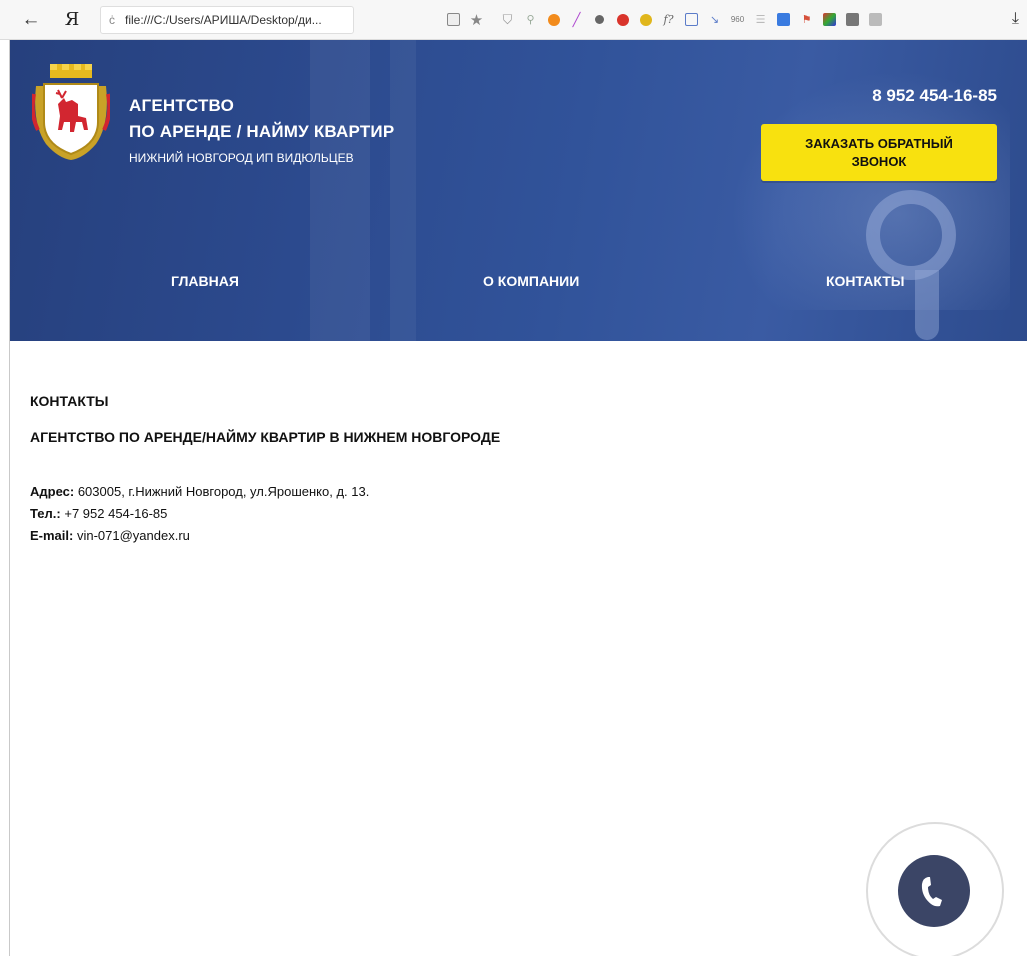  What do you see at coordinates (911, 235) in the screenshot?
I see `background-key` at bounding box center [911, 235].